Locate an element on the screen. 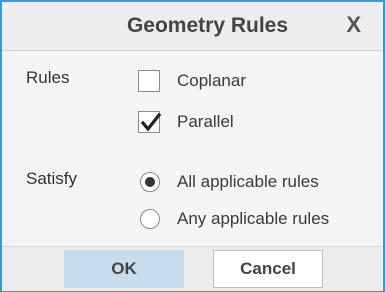 This screenshot has width=385, height=292. satisfy-label: Satisfy is located at coordinates (52, 178).